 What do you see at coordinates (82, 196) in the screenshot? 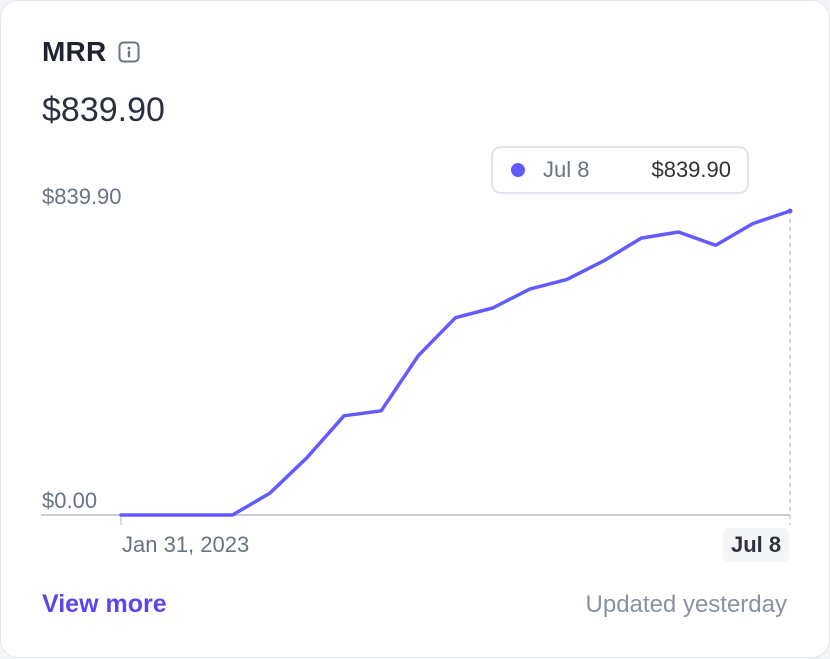
I see `y-axis-max-label: $839.90` at bounding box center [82, 196].